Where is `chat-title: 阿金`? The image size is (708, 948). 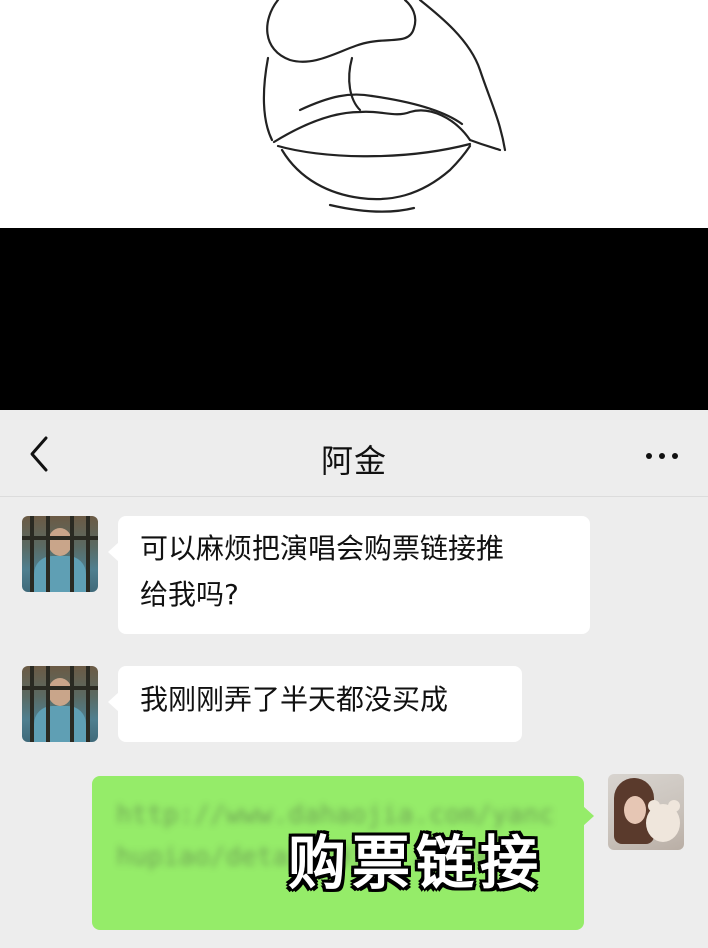 chat-title: 阿金 is located at coordinates (353, 461).